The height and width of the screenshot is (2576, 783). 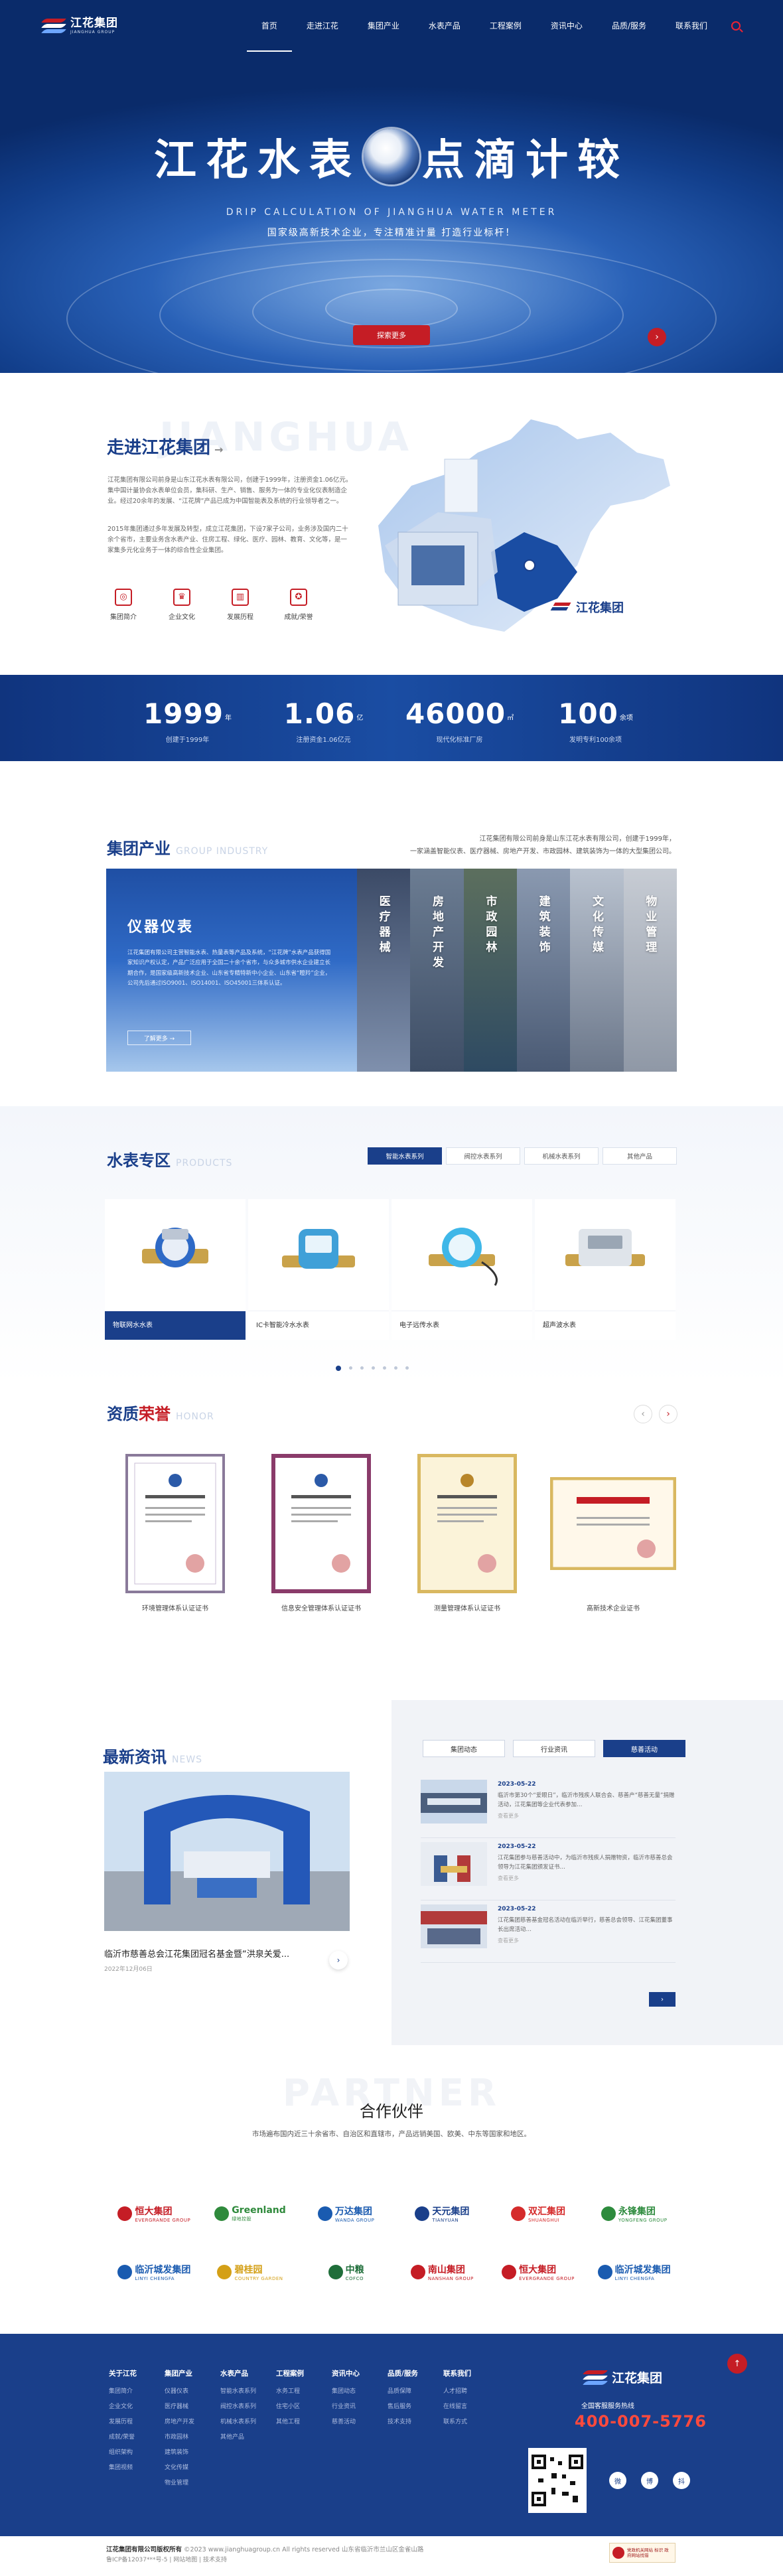 I want to click on footer-link: 行业资讯, so click(x=360, y=2406).